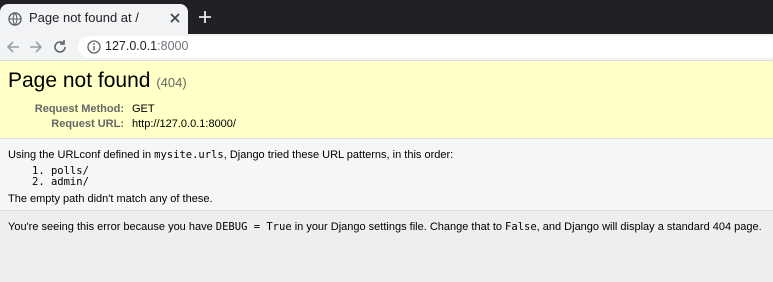  Describe the element at coordinates (205, 17) in the screenshot. I see `plus-icon` at that location.